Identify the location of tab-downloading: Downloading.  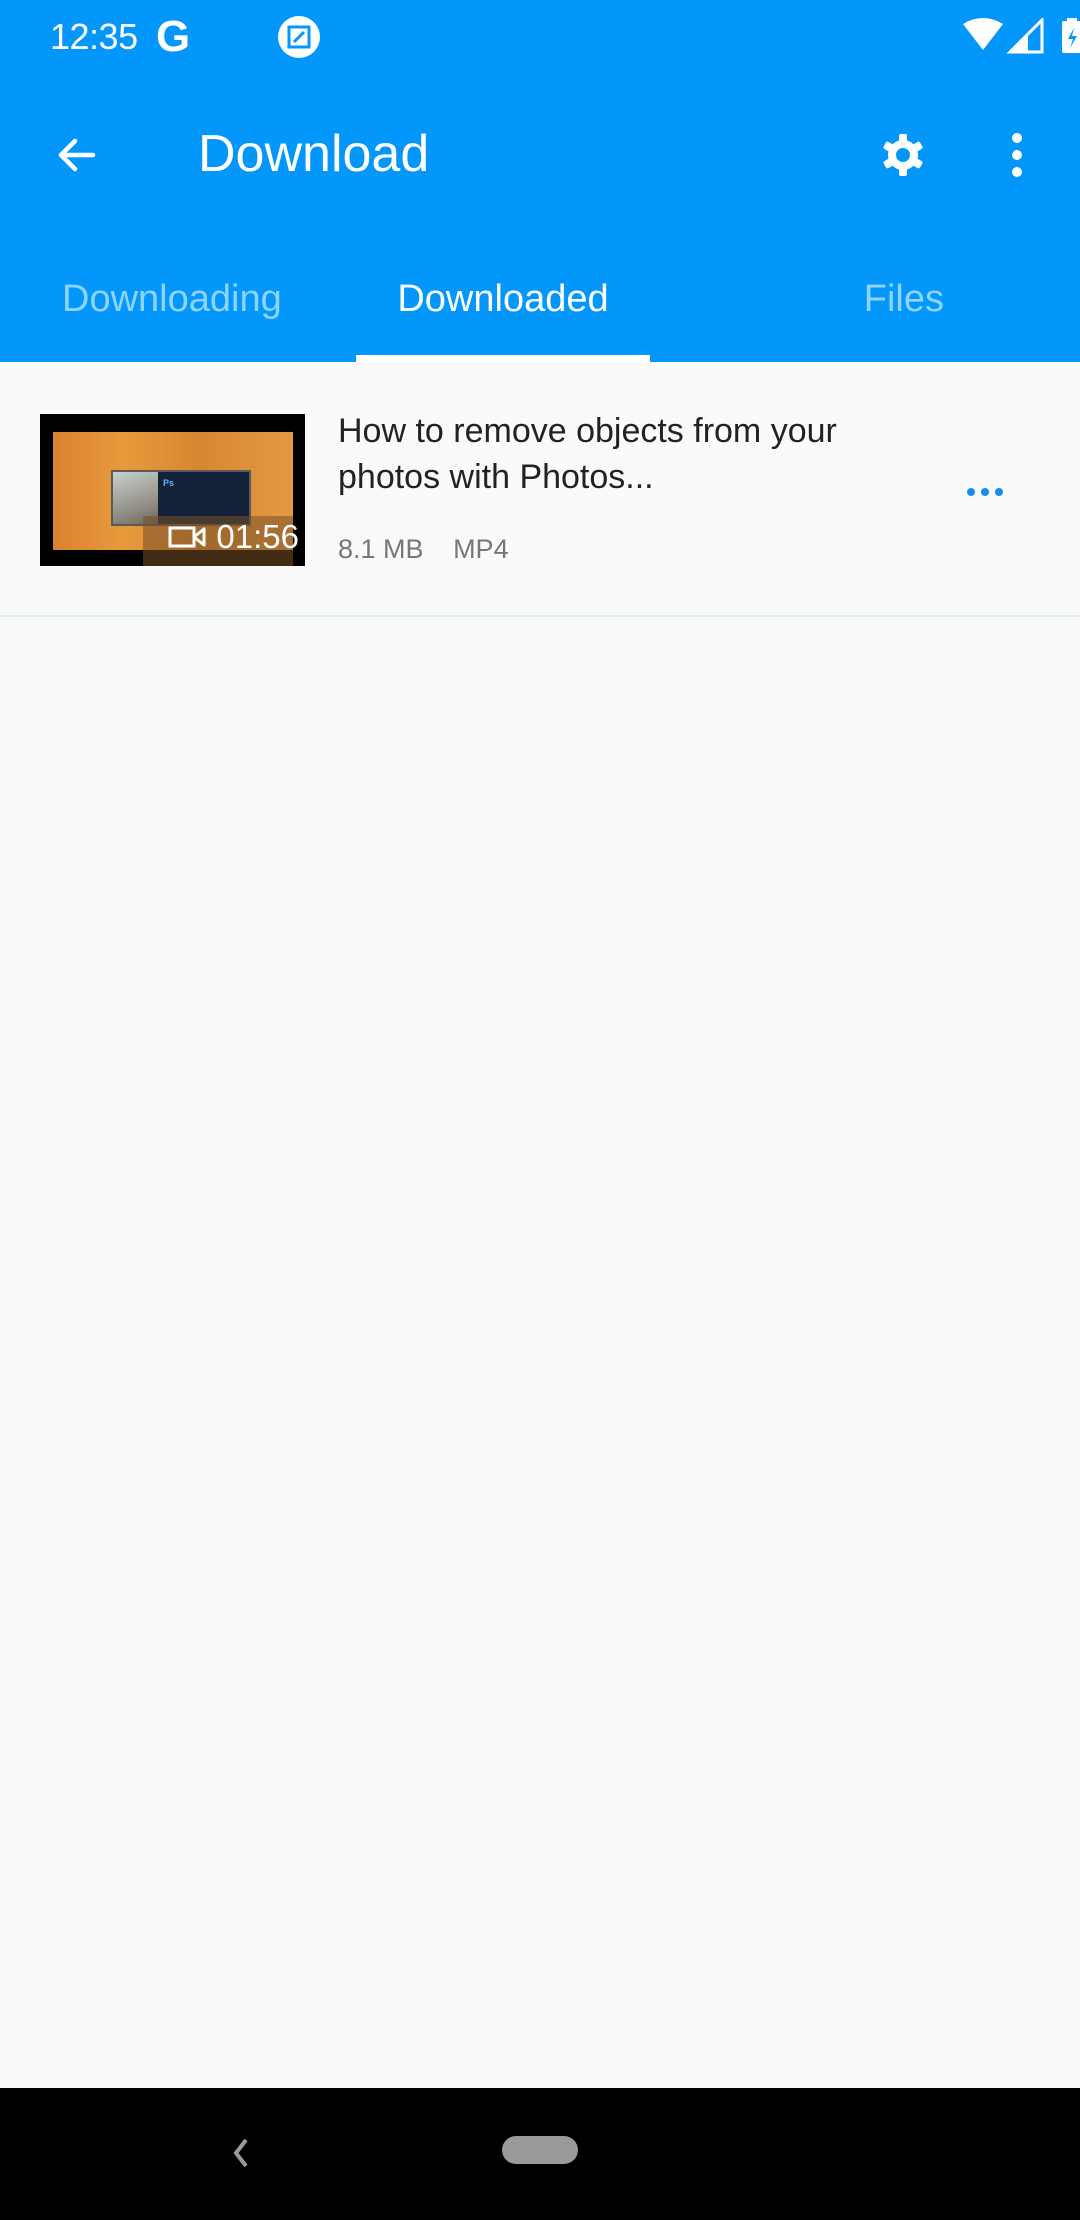
(178, 306).